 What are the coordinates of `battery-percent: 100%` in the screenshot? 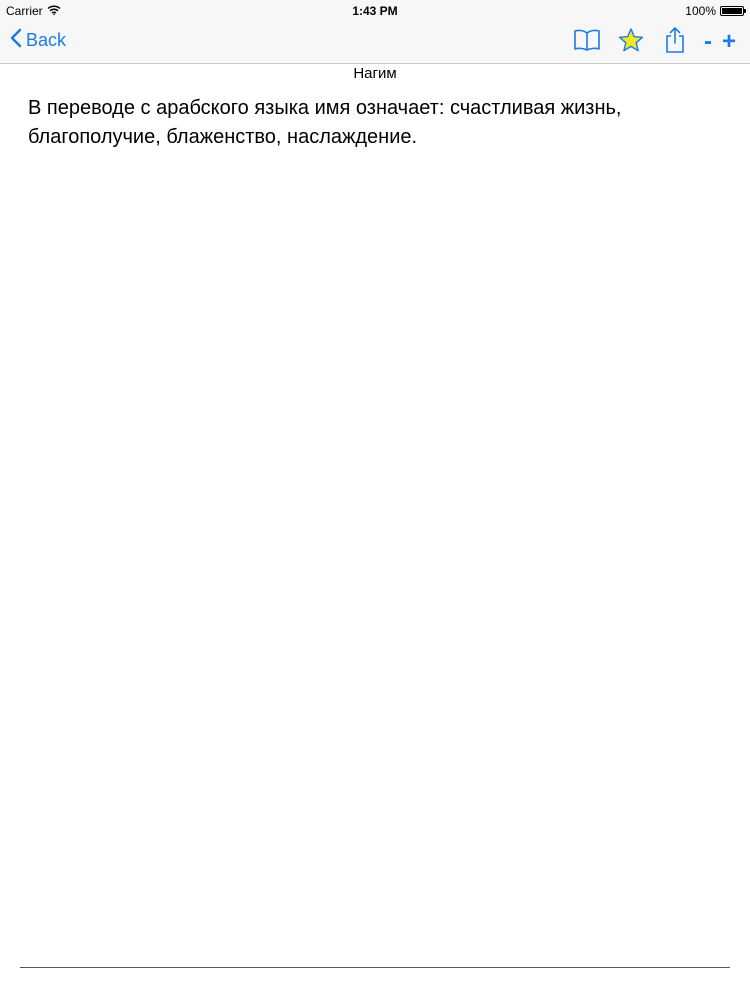 It's located at (700, 11).